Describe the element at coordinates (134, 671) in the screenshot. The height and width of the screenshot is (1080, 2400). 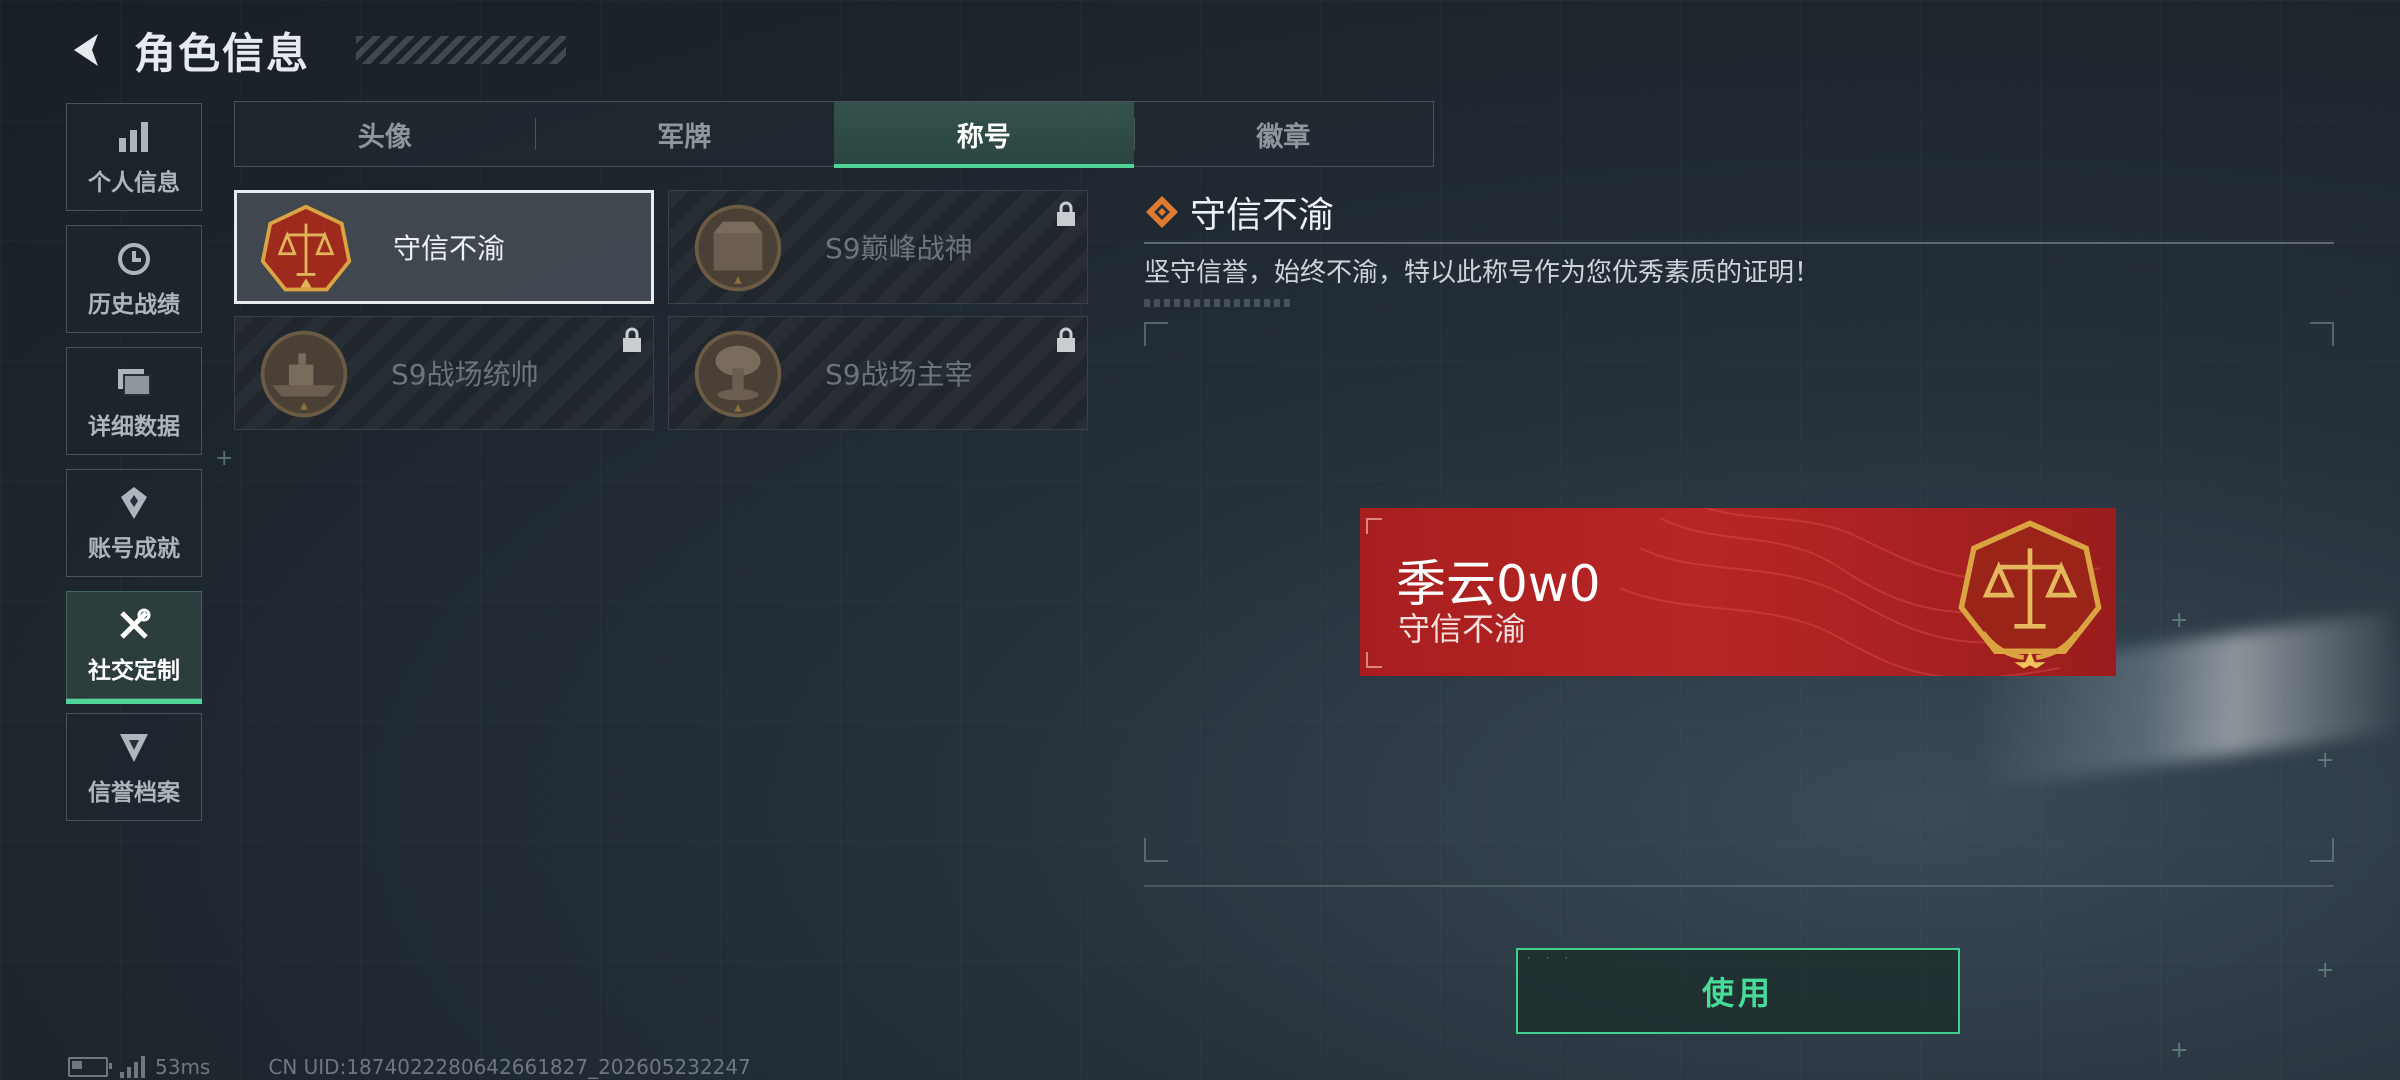
I see `sidebar-item-label: 社交定制` at that location.